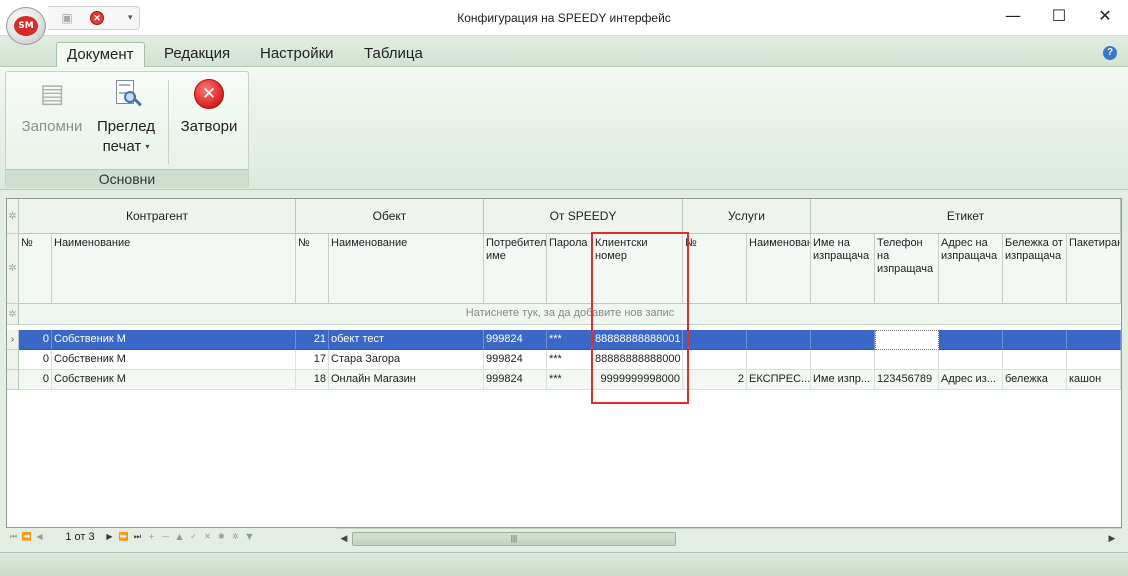 The width and height of the screenshot is (1128, 576). Describe the element at coordinates (971, 269) in the screenshot. I see `column-header-sender-address: Адрес на изпращача` at that location.